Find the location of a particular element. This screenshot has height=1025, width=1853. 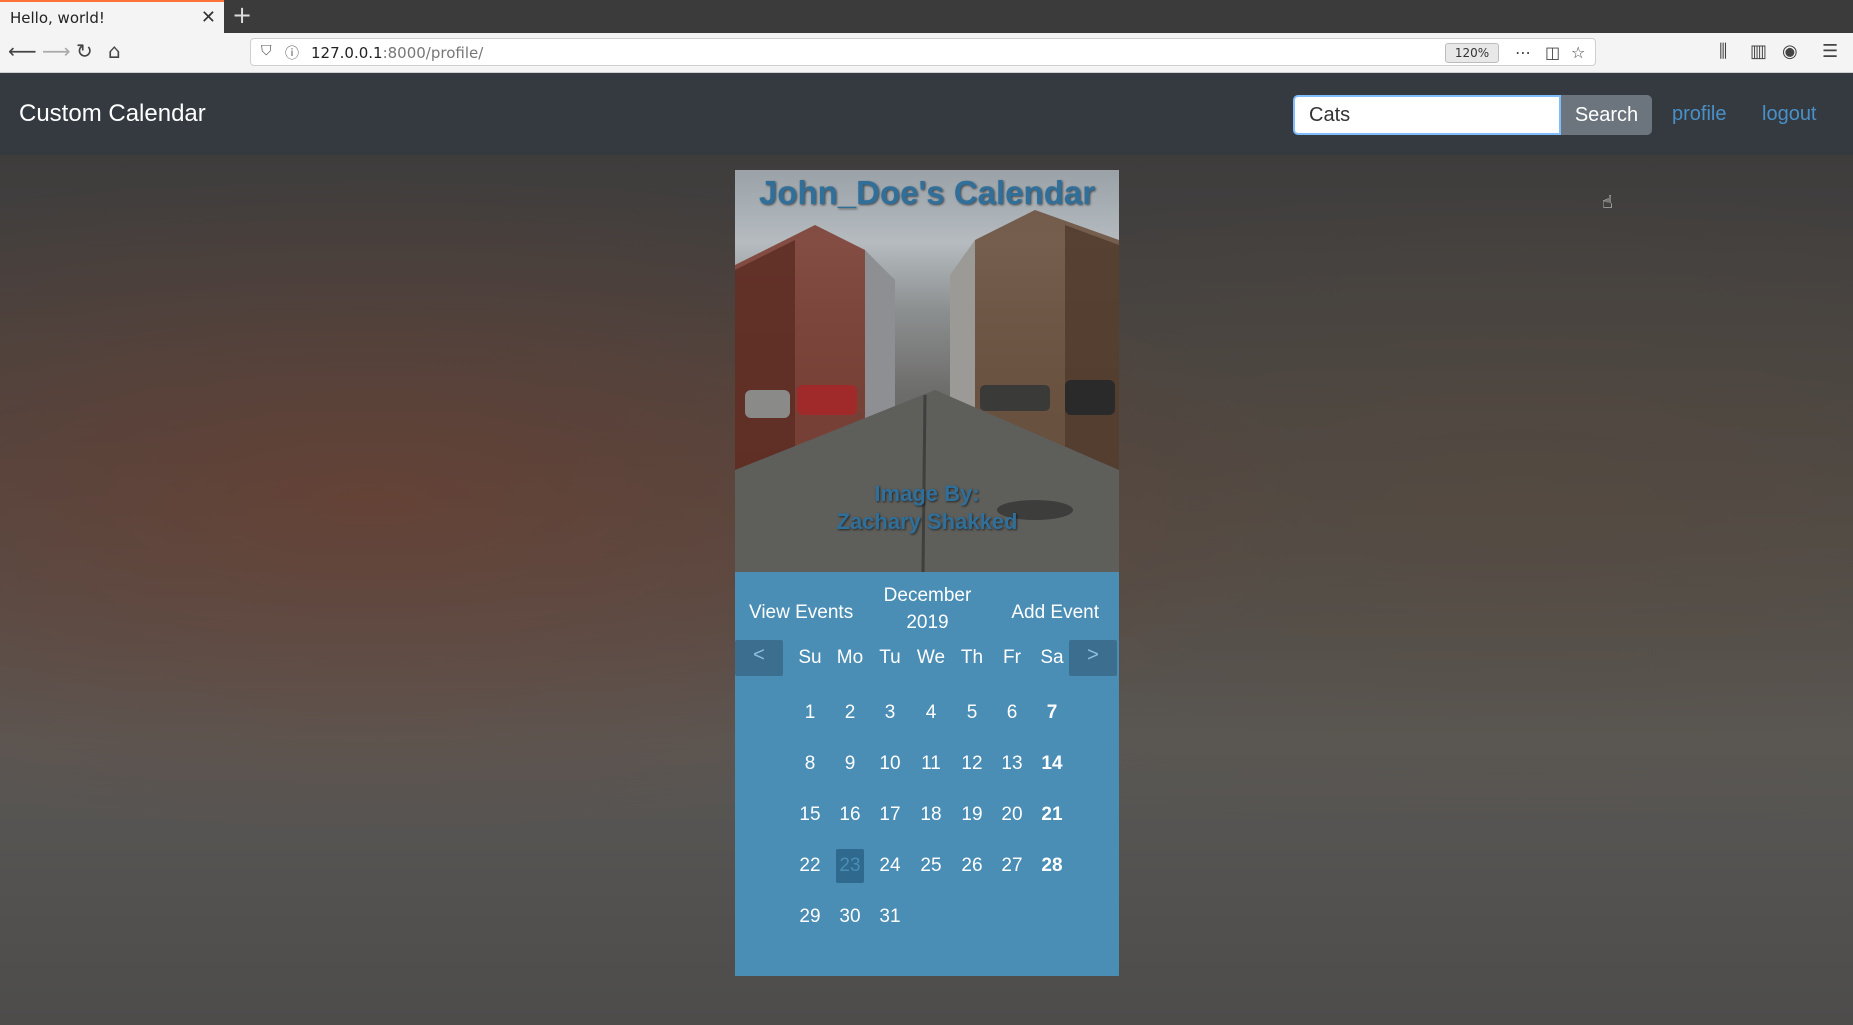

add-event-link: Add Event is located at coordinates (1055, 613).